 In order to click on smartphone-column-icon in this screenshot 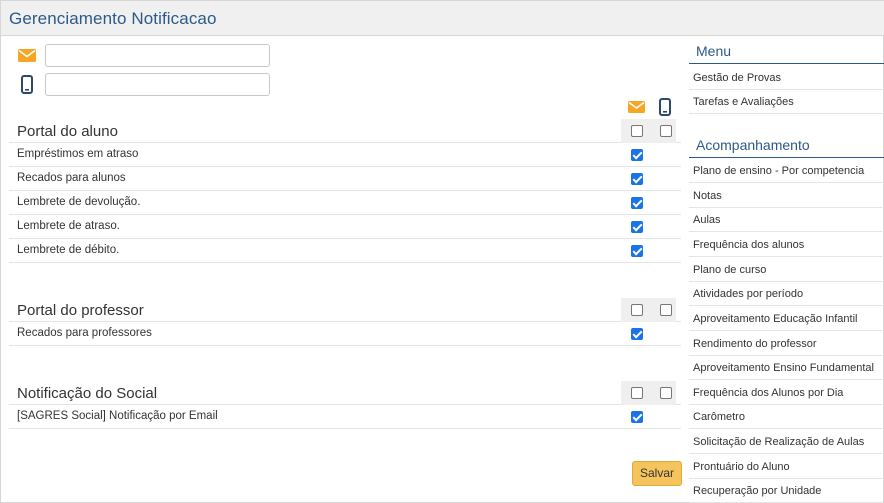, I will do `click(665, 107)`.